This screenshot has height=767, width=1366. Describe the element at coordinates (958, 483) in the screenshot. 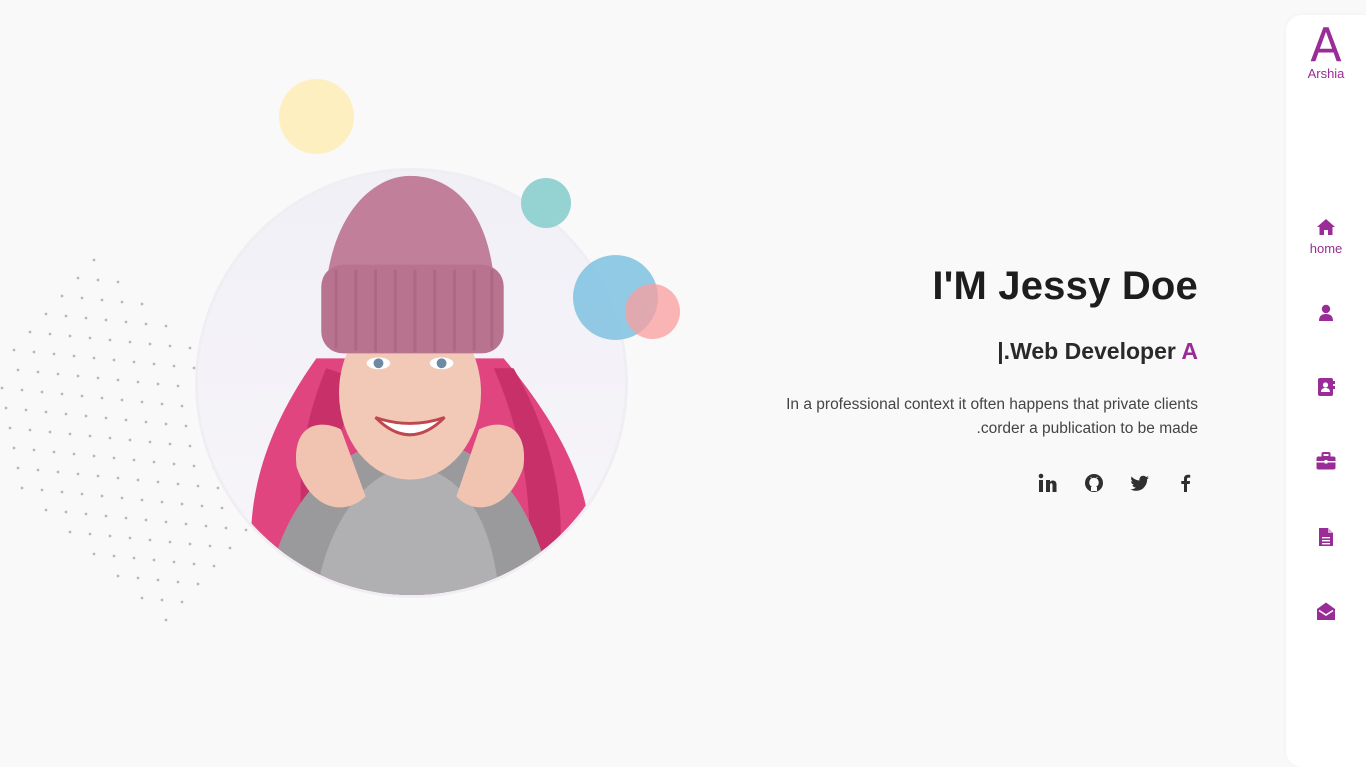

I see `social-links` at that location.